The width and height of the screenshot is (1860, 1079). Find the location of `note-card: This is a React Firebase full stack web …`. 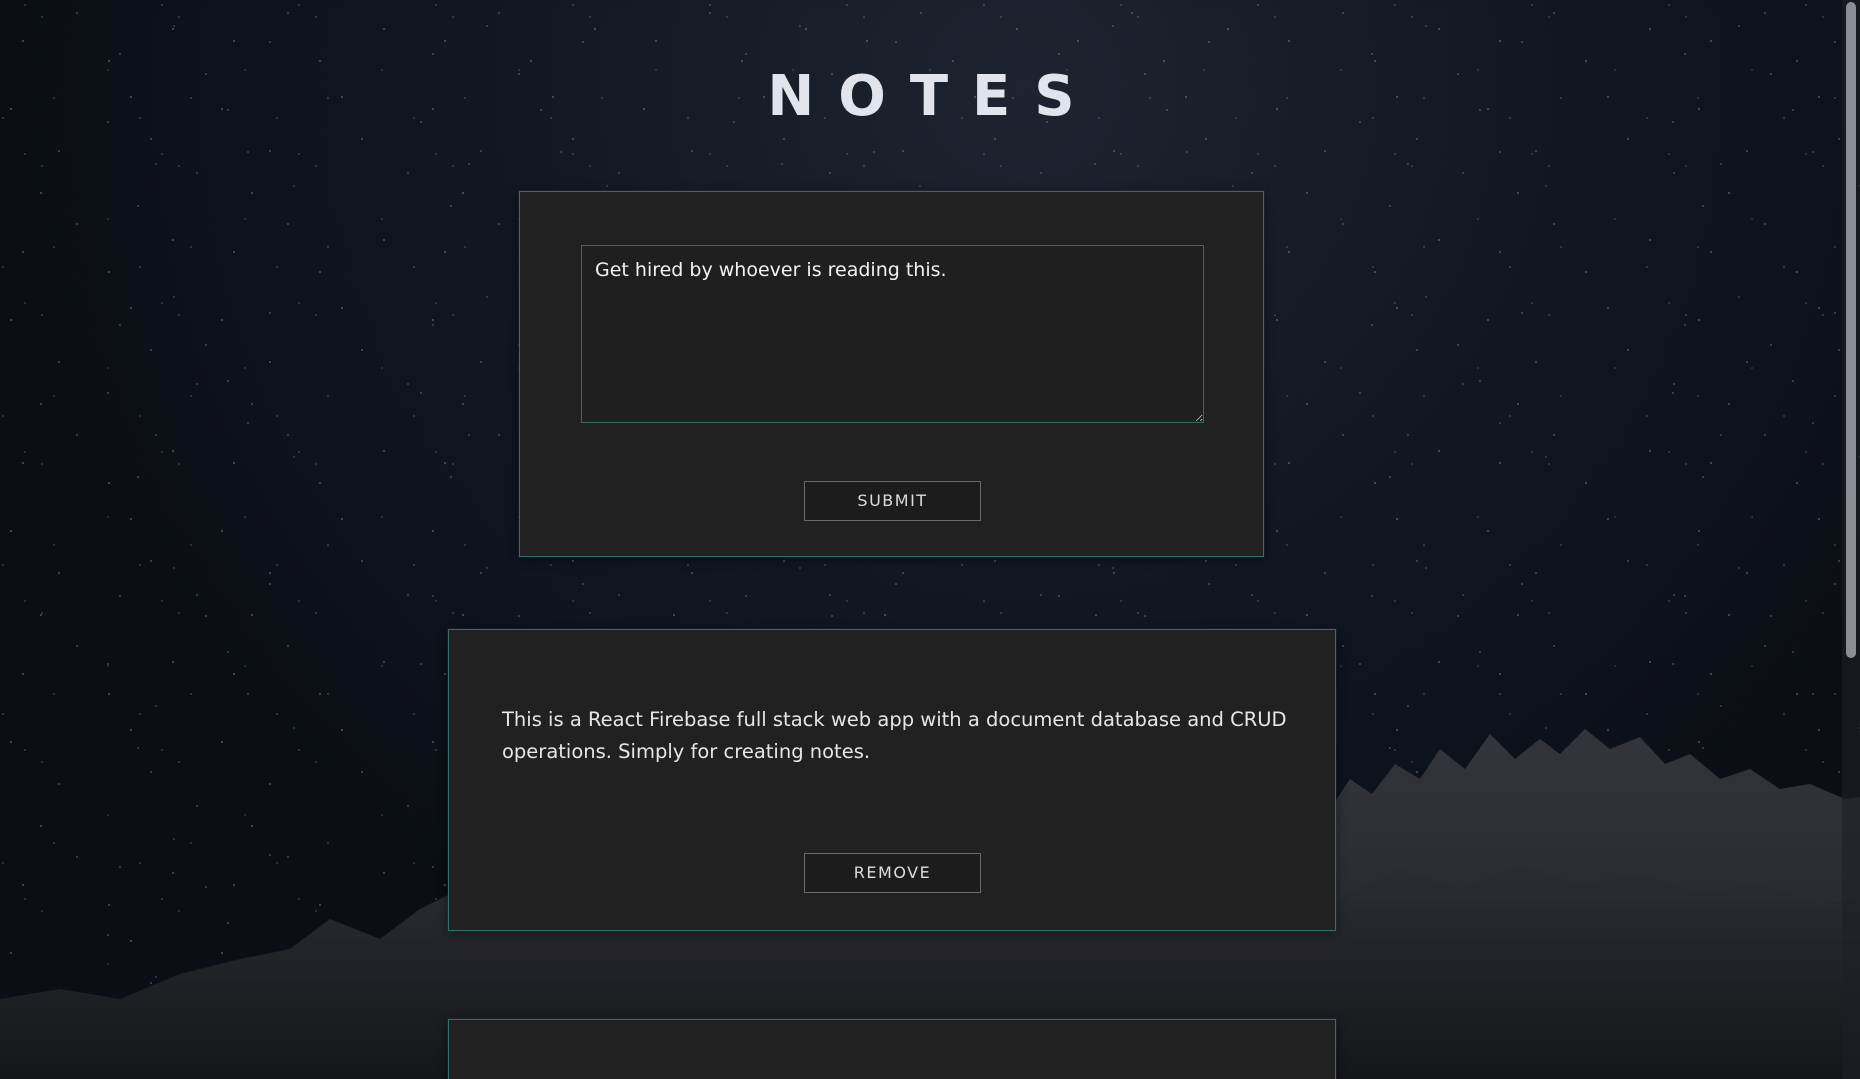

note-card: This is a React Firebase full stack web … is located at coordinates (892, 780).